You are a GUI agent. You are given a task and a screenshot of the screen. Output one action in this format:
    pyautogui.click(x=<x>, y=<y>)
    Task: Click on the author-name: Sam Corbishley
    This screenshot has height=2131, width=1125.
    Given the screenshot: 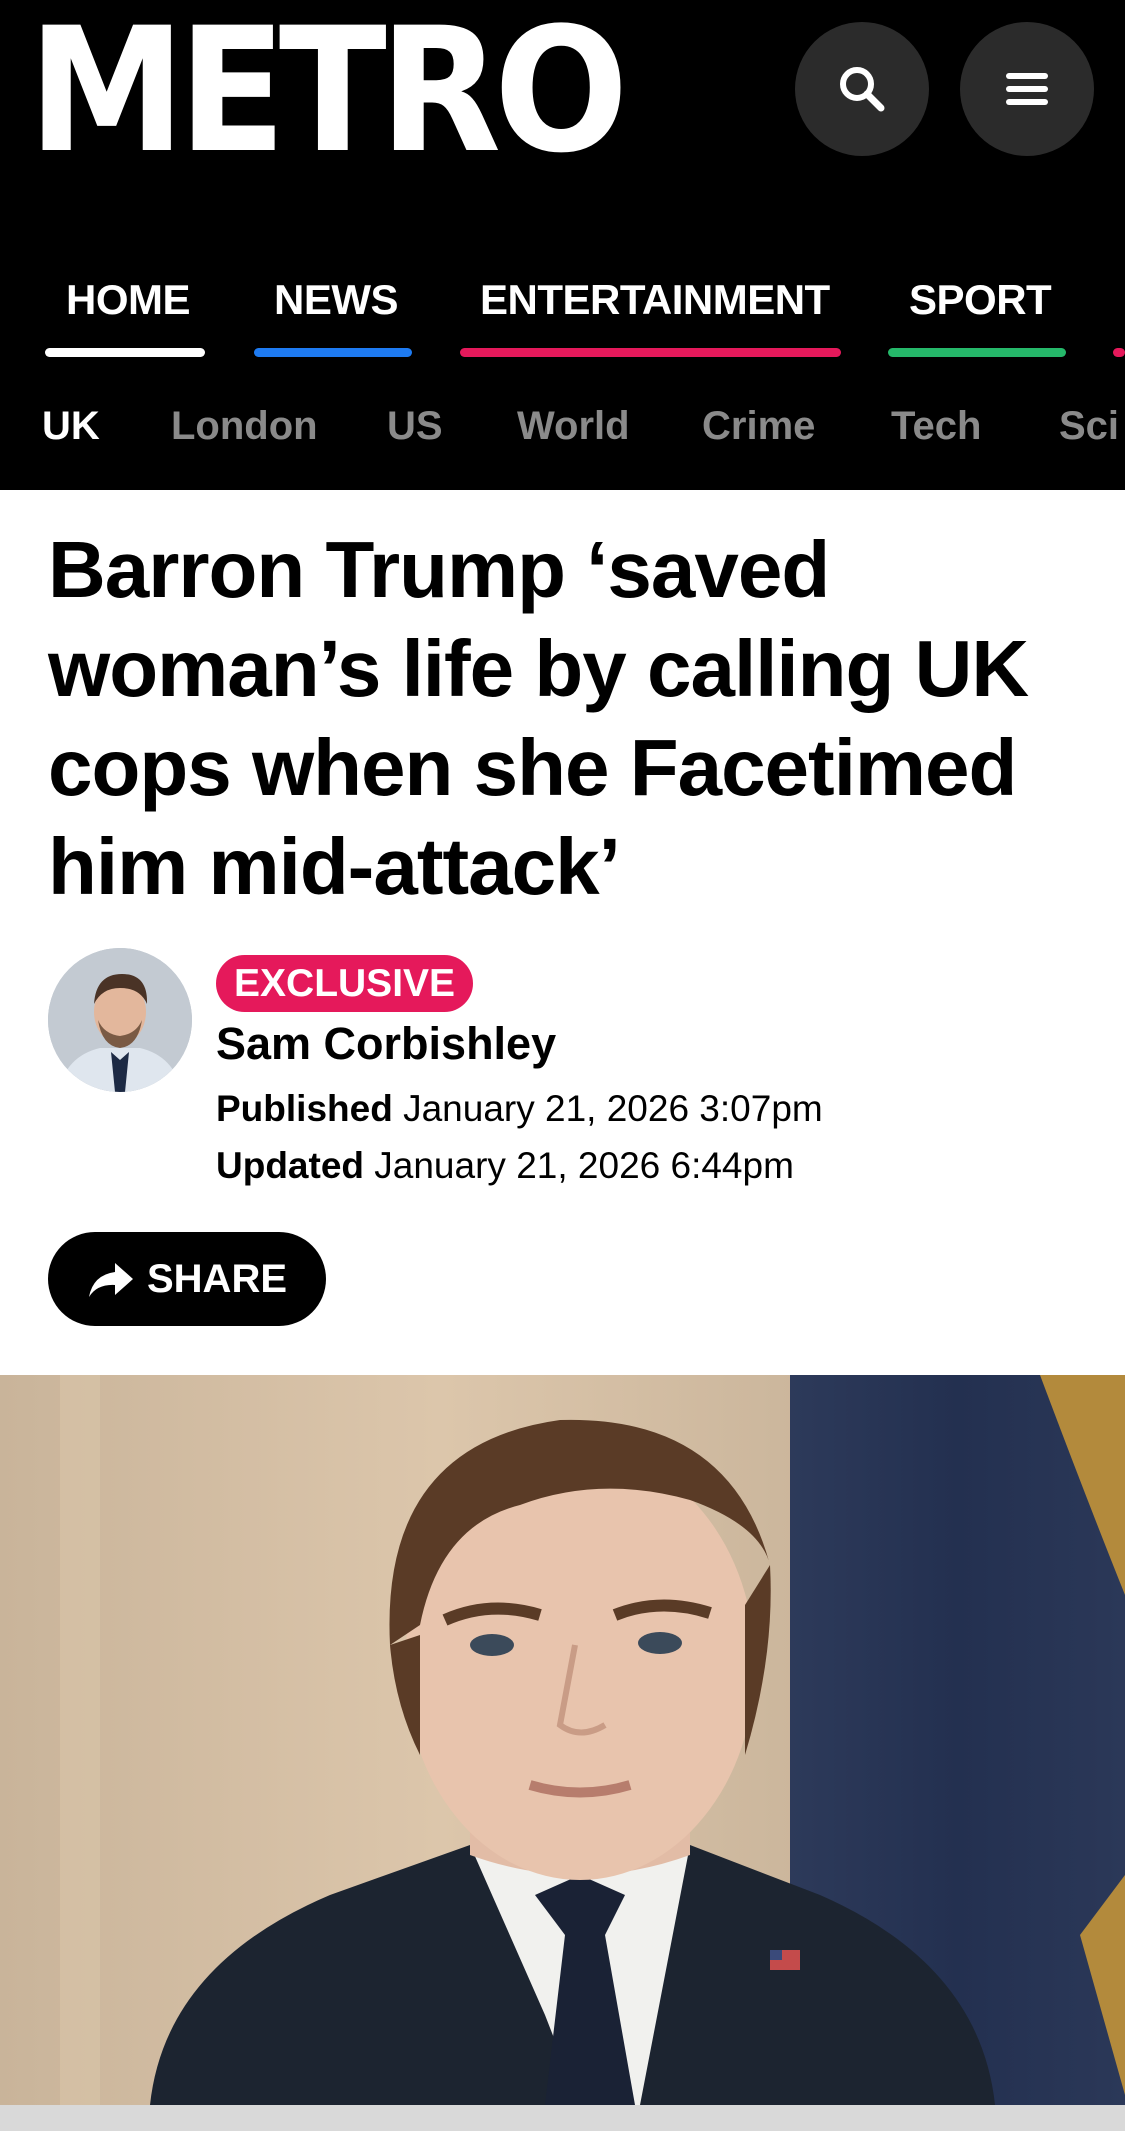 What is the action you would take?
    pyautogui.click(x=386, y=1044)
    